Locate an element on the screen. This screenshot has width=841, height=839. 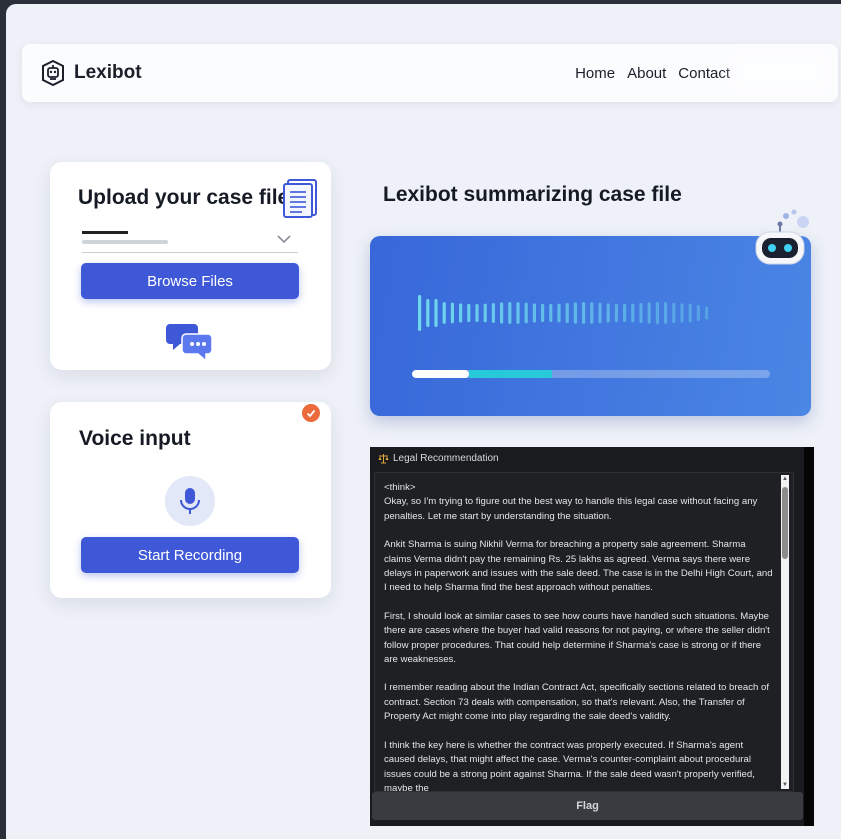
nav-links: Home About Contact is located at coordinates (652, 73).